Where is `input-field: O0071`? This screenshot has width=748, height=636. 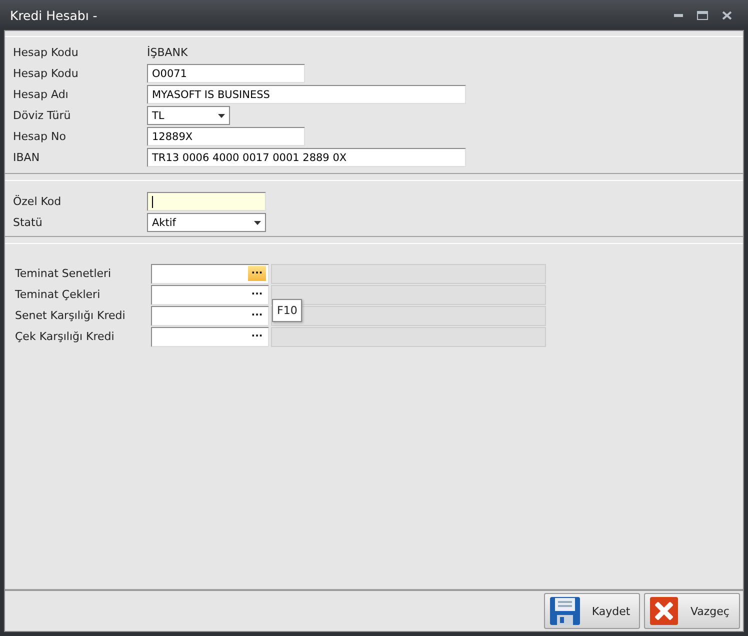 input-field: O0071 is located at coordinates (226, 73).